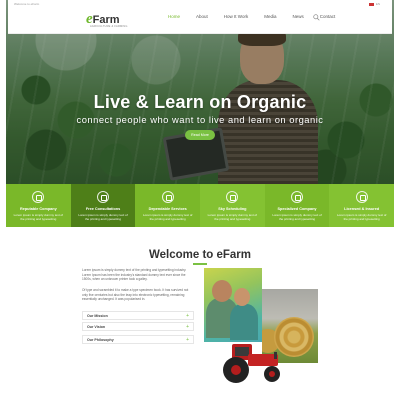 The image size is (400, 400). I want to click on read-more-button: Read More, so click(200, 135).